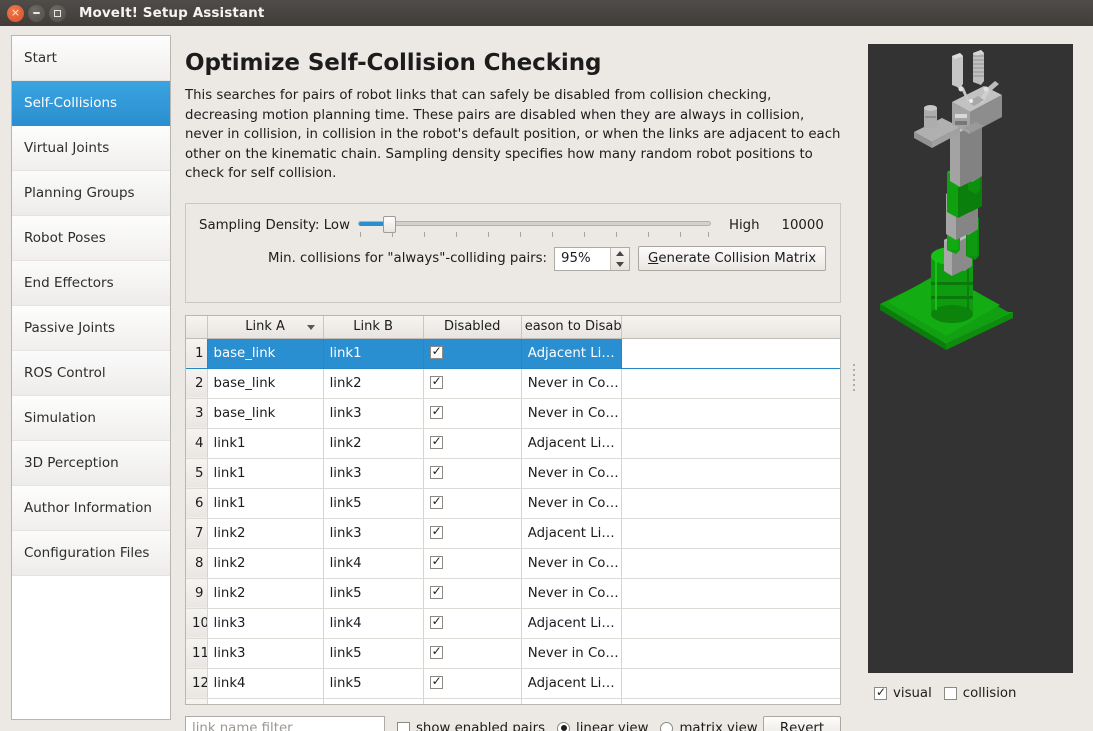  I want to click on sidebar-item-start: Start, so click(91, 58).